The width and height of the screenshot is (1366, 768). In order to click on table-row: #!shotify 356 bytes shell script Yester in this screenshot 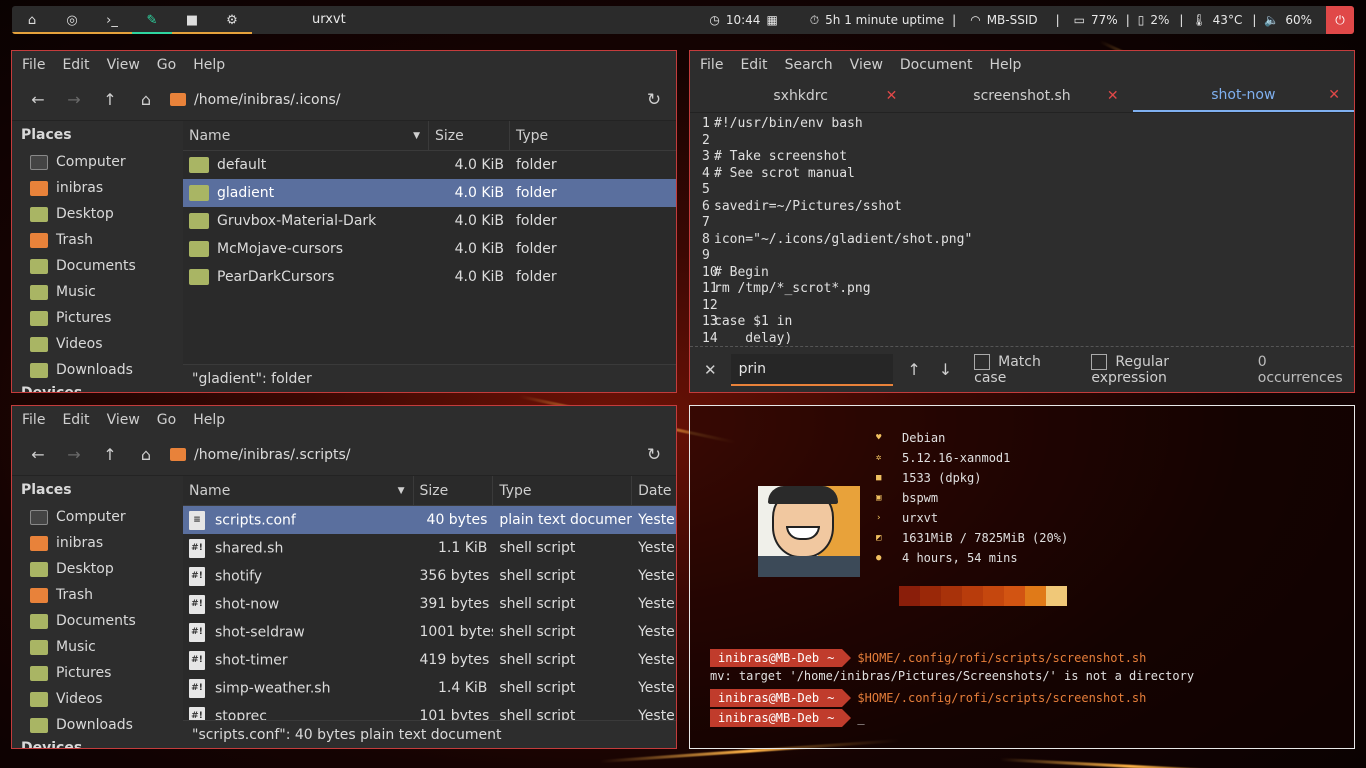, I will do `click(429, 576)`.